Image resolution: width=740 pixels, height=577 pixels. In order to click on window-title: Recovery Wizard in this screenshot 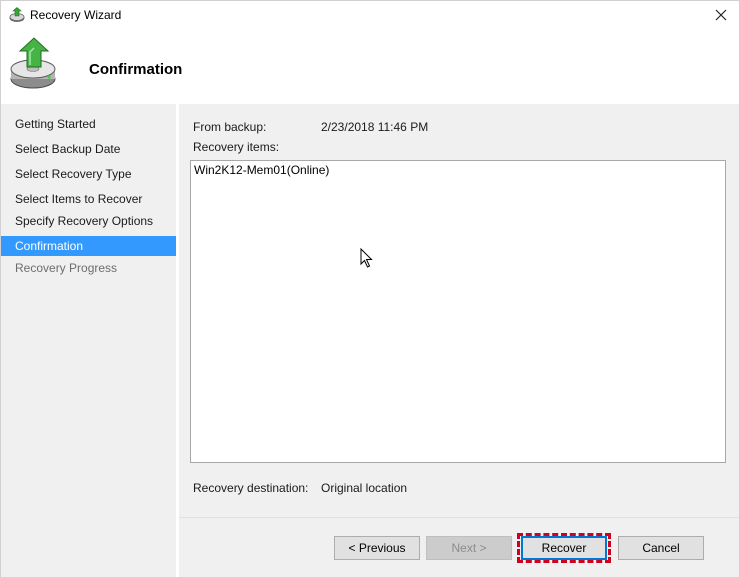, I will do `click(76, 15)`.